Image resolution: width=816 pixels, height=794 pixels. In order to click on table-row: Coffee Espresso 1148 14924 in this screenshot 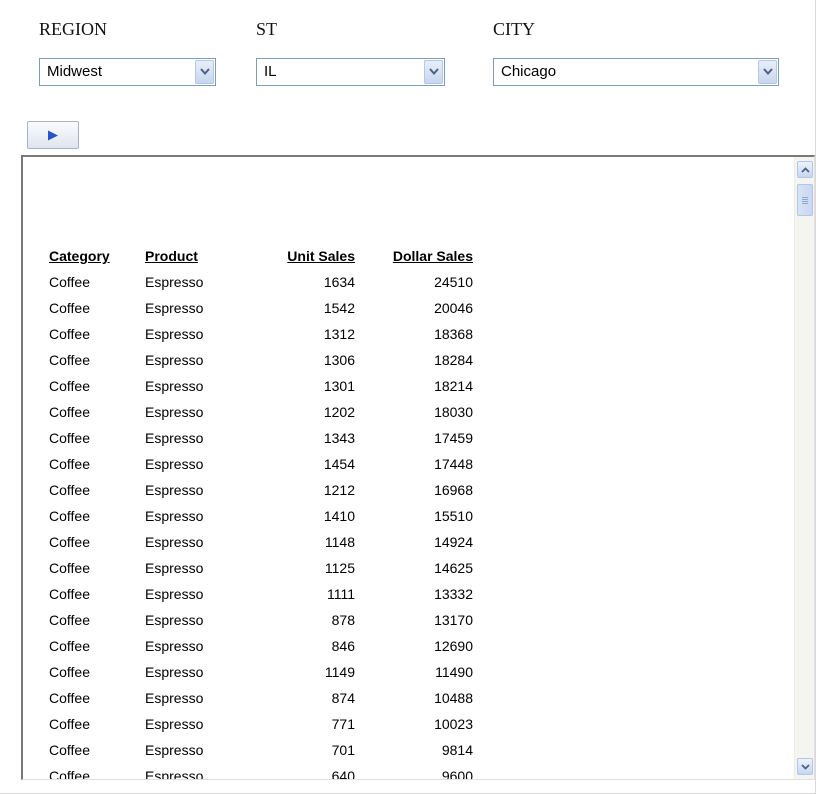, I will do `click(261, 542)`.